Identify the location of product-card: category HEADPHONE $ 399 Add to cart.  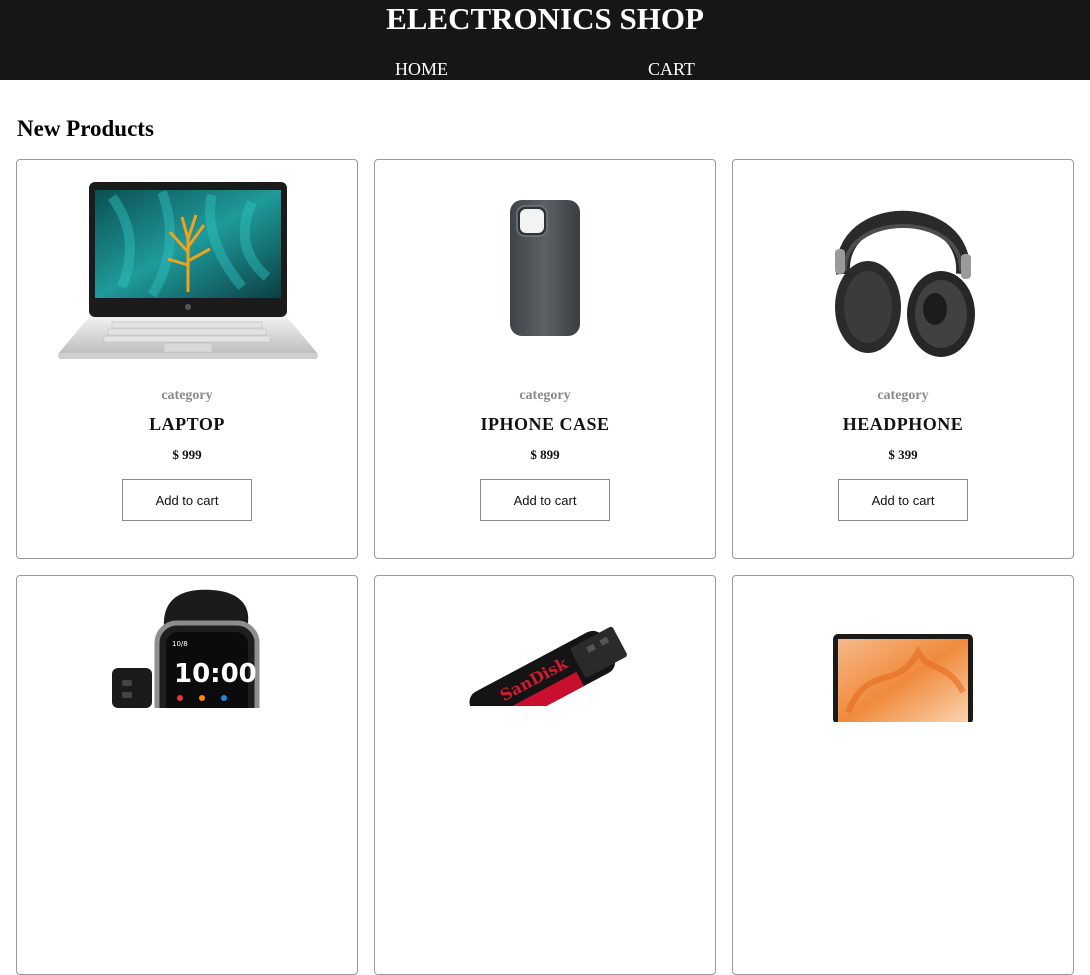
(903, 359).